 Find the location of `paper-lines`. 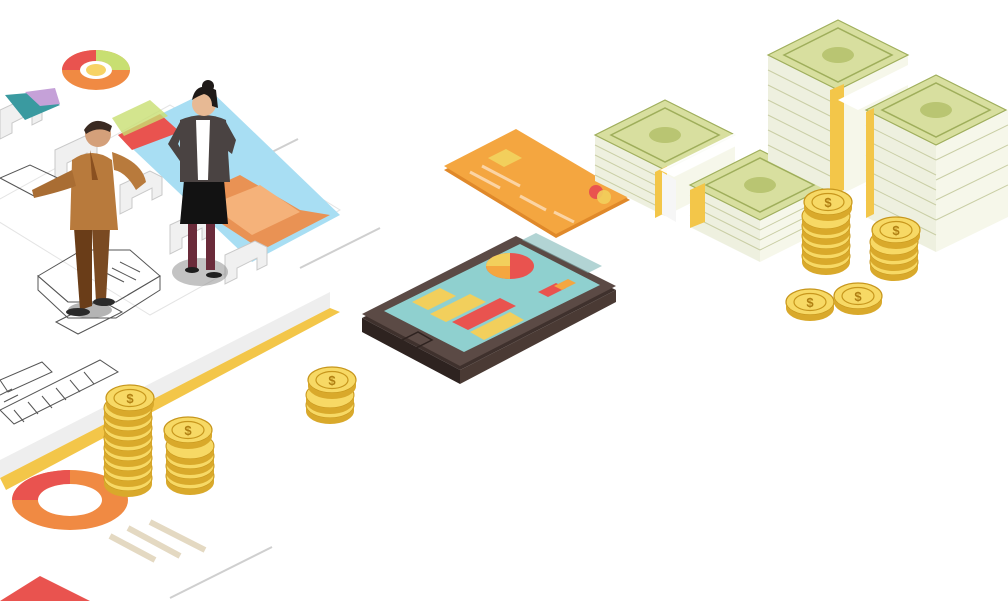

paper-lines is located at coordinates (157, 541).